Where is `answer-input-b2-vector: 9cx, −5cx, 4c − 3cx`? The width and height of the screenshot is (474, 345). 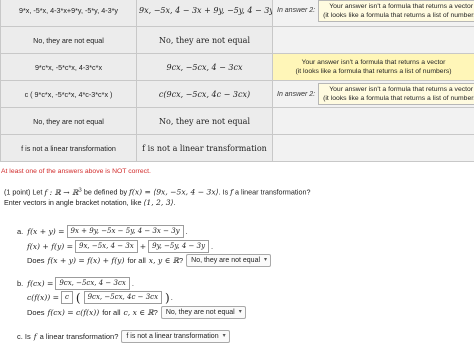
answer-input-b2-vector: 9cx, −5cx, 4c − 3cx is located at coordinates (123, 297).